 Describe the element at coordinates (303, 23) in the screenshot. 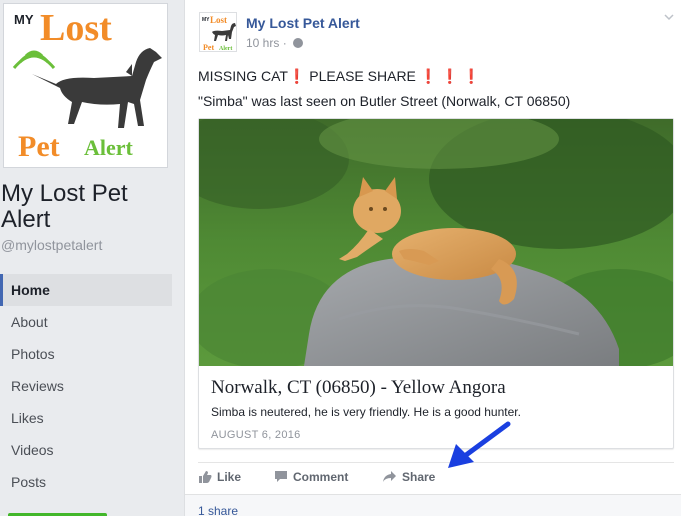

I see `post-author-name: My Lost Pet Alert` at that location.